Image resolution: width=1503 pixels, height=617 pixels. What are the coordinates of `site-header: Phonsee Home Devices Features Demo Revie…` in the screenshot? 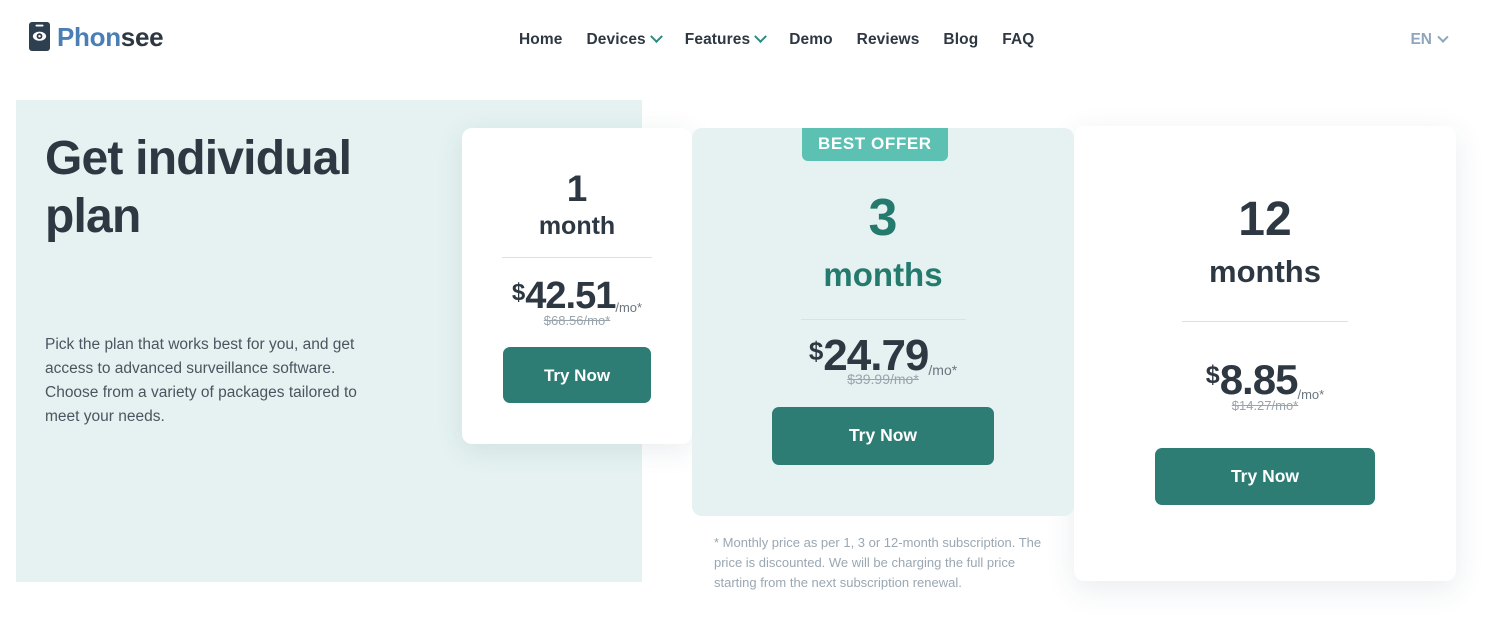 It's located at (751, 40).